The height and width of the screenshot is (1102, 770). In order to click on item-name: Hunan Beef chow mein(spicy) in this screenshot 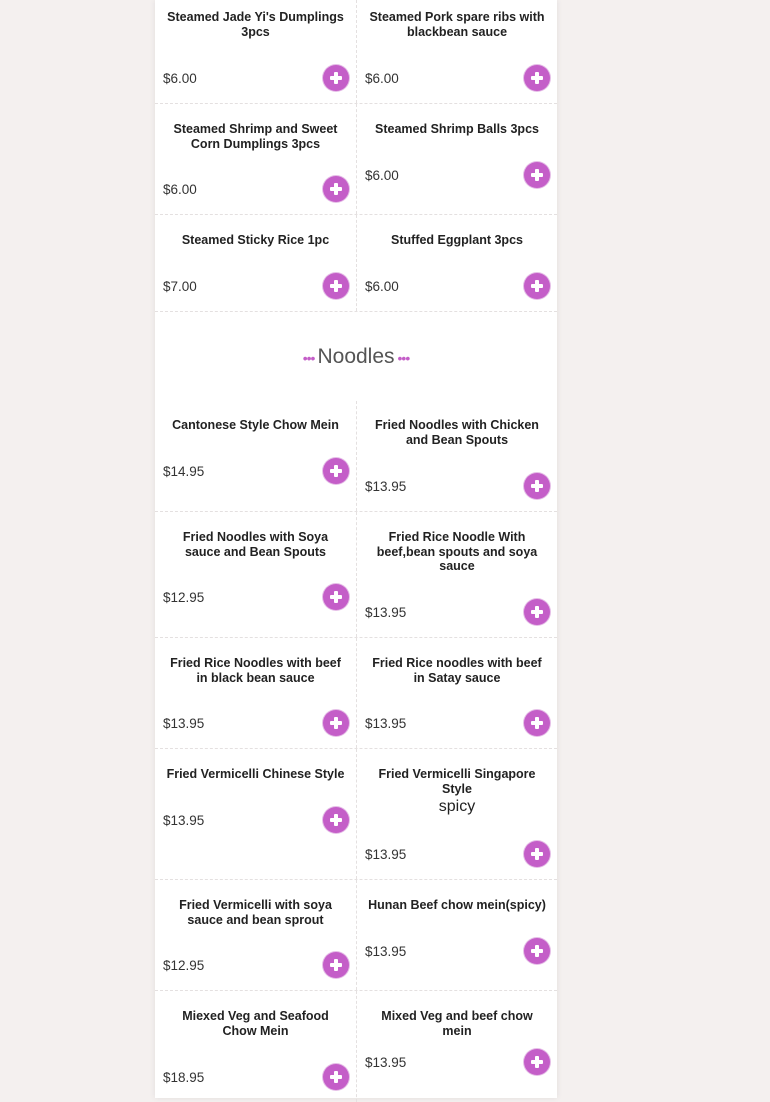, I will do `click(457, 905)`.